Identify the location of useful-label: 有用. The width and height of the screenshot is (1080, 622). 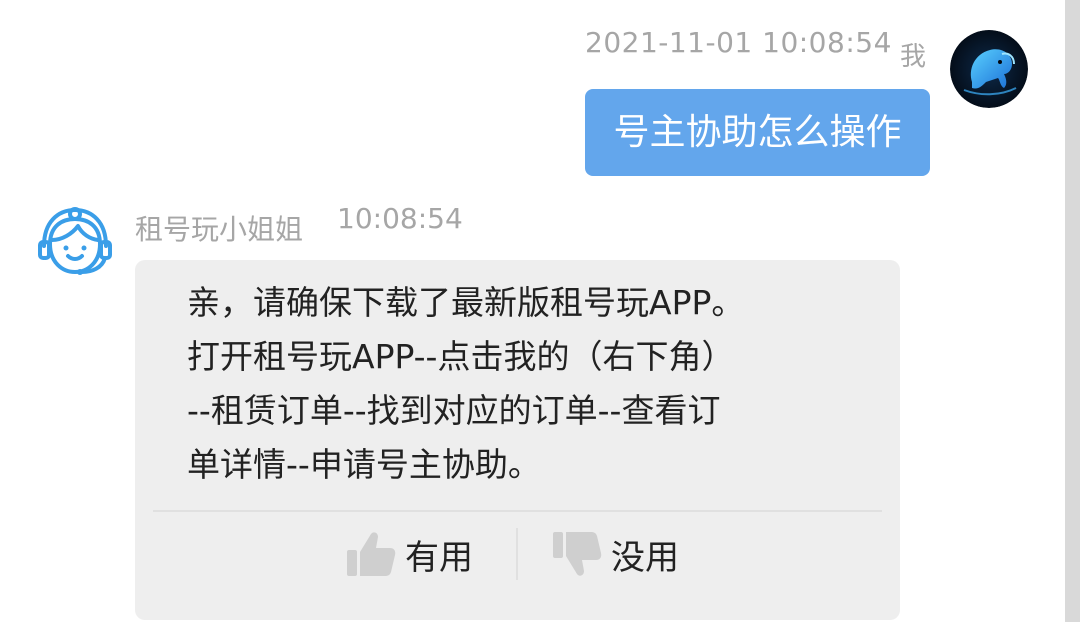
(439, 557).